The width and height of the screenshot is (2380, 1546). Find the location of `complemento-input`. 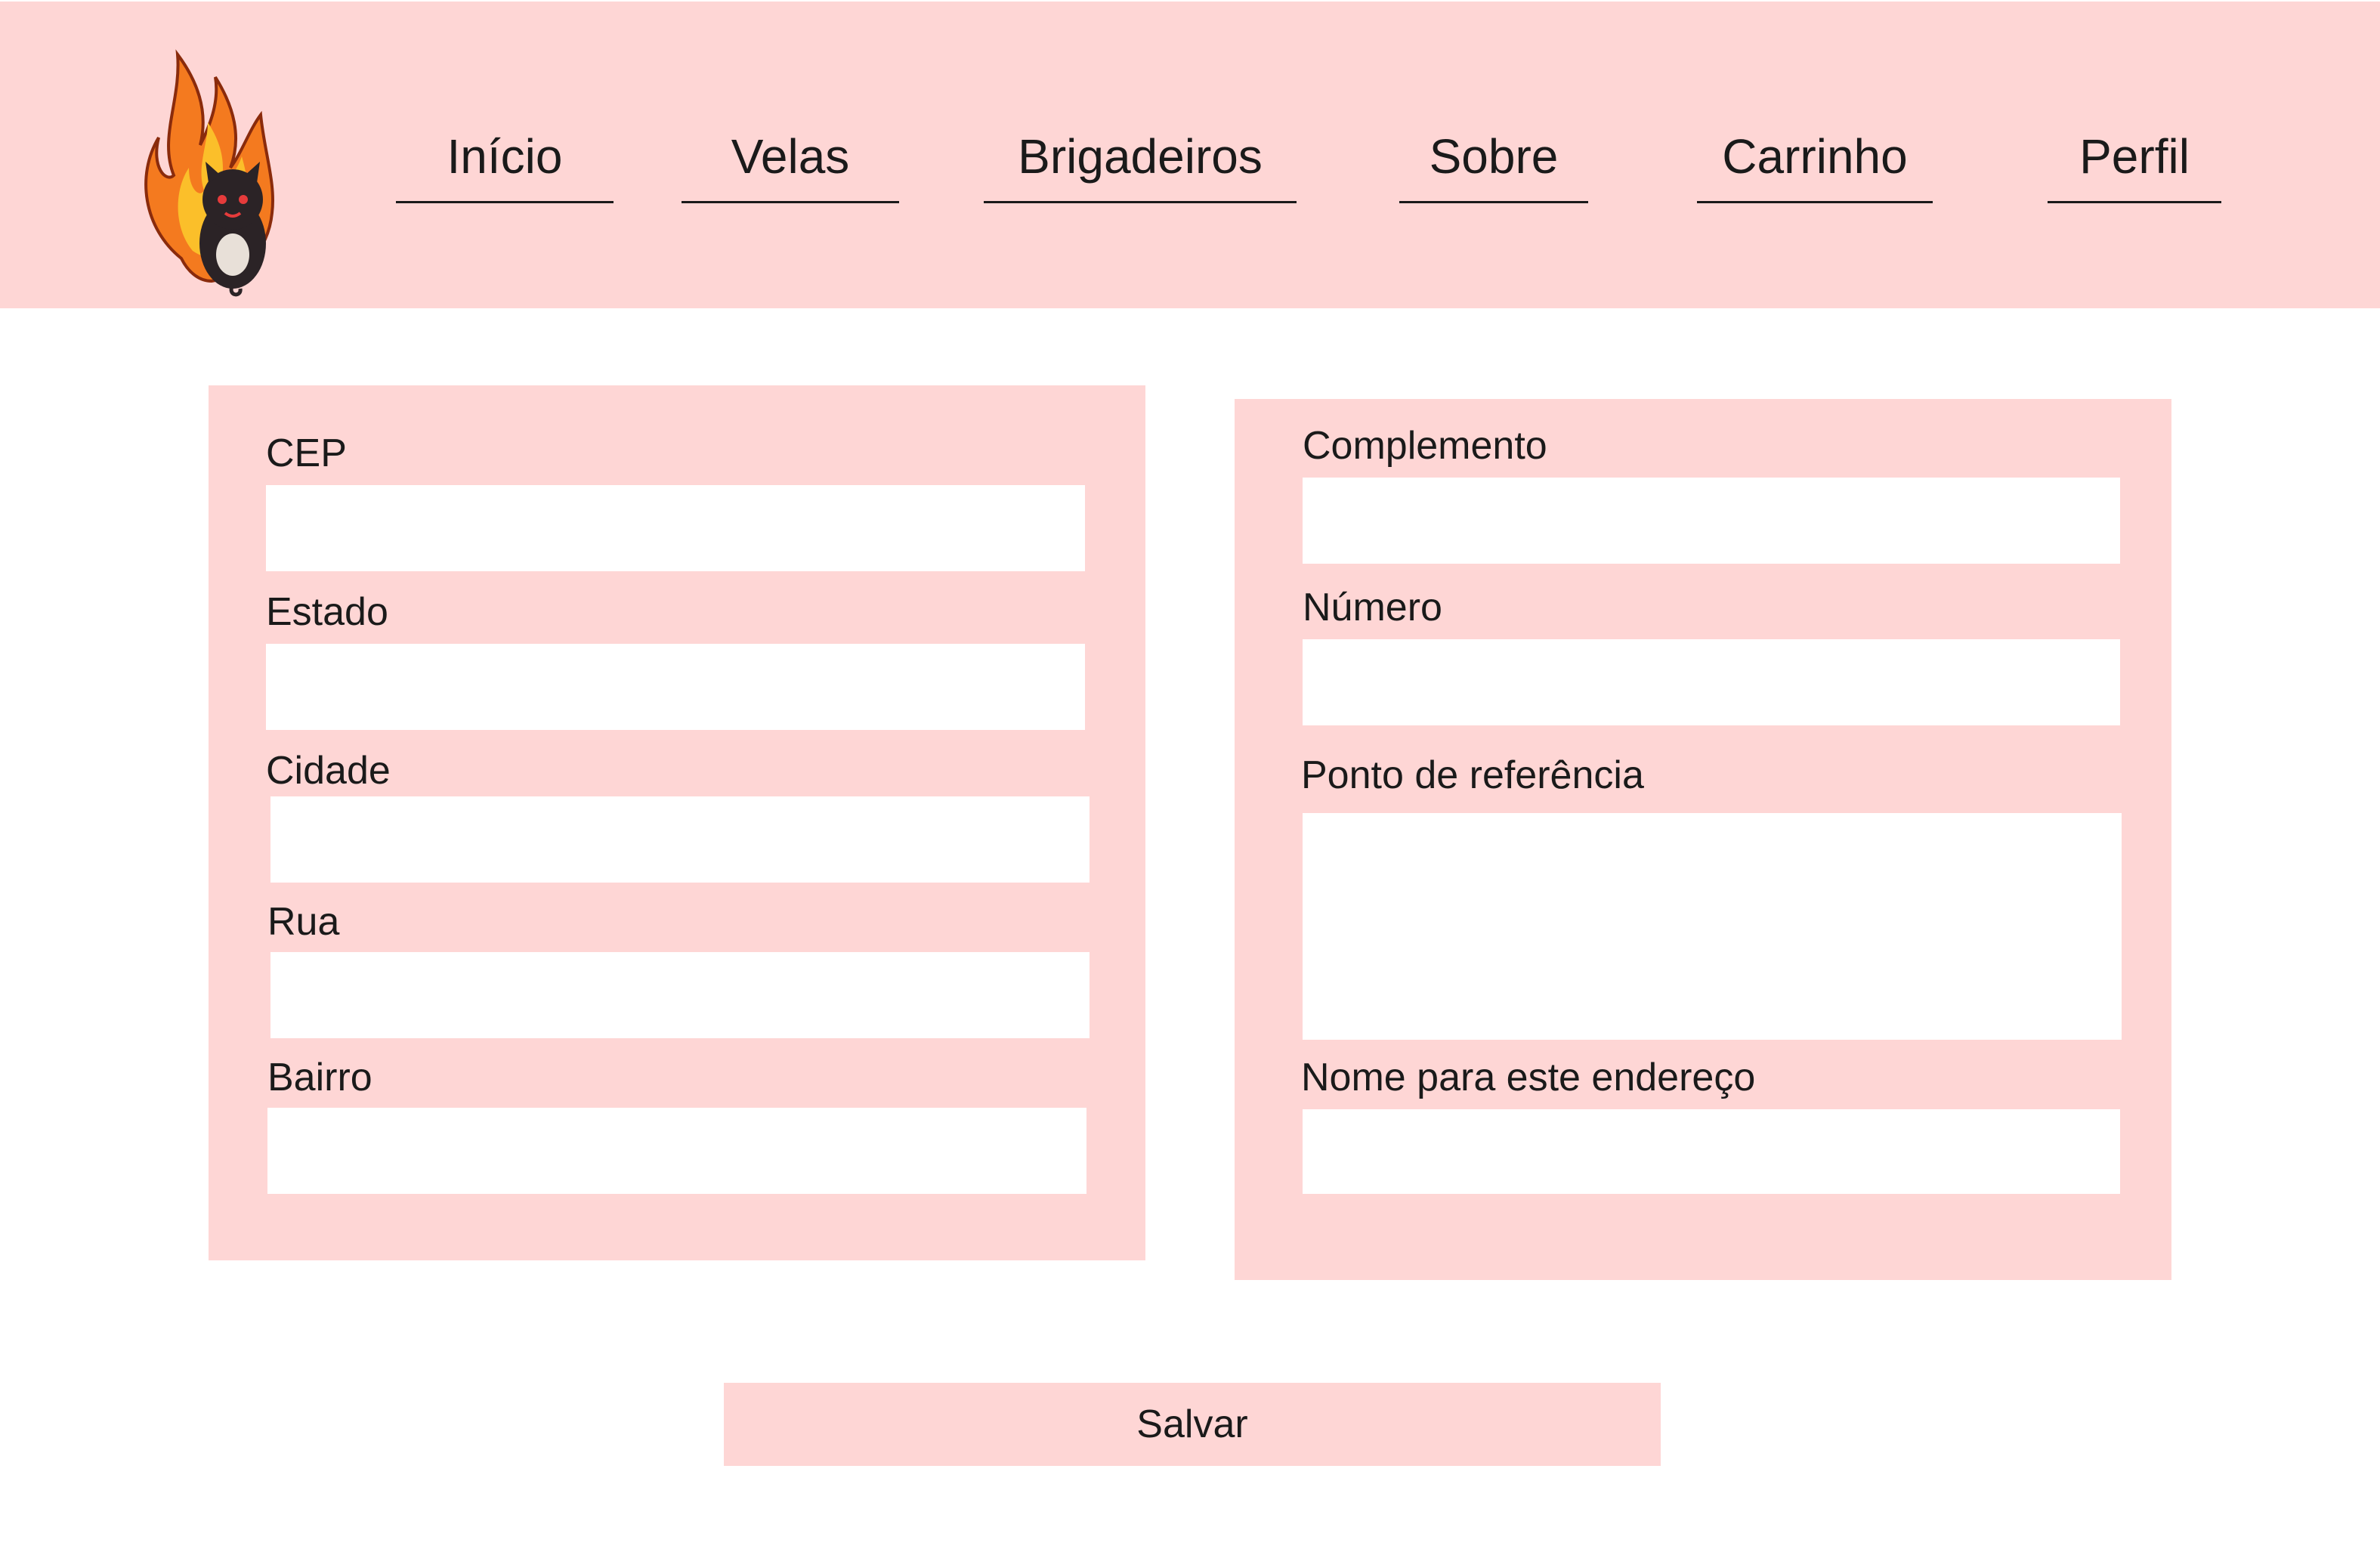

complemento-input is located at coordinates (1711, 521).